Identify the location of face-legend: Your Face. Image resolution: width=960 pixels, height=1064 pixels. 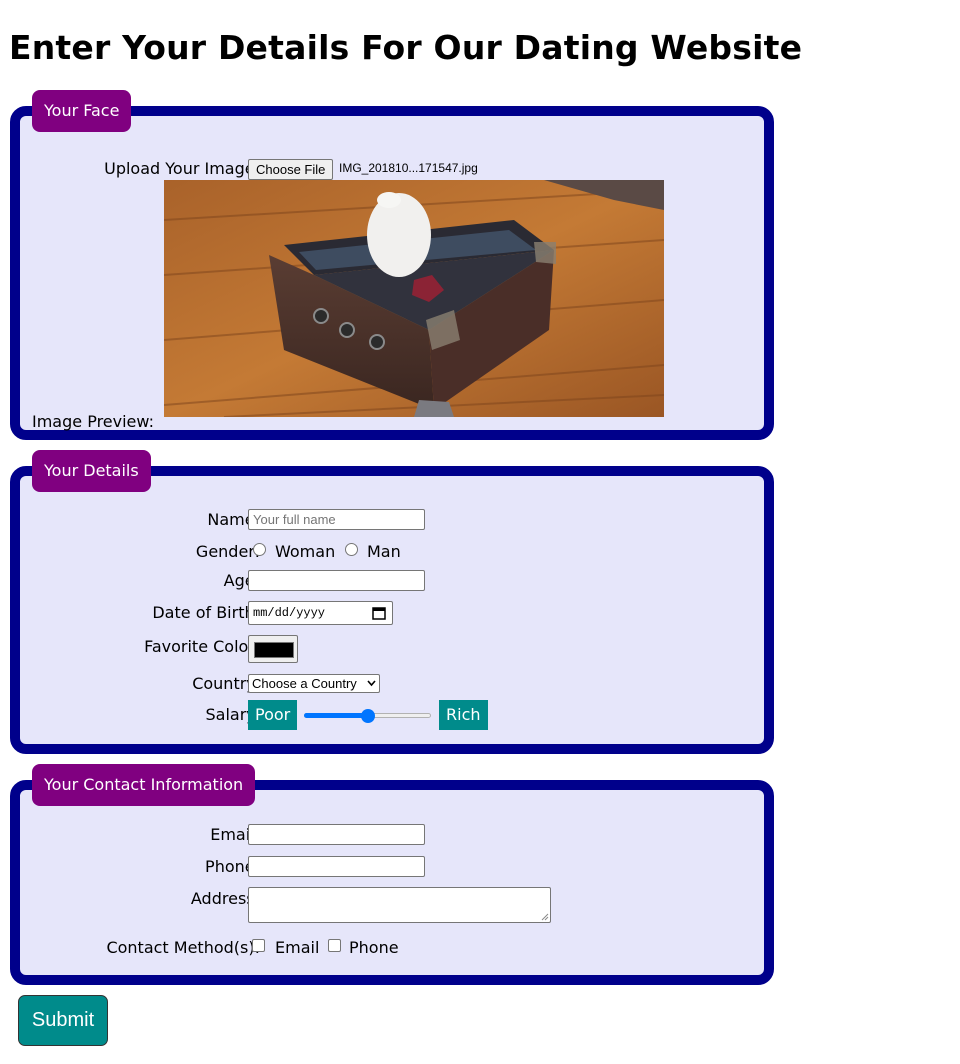
(82, 111).